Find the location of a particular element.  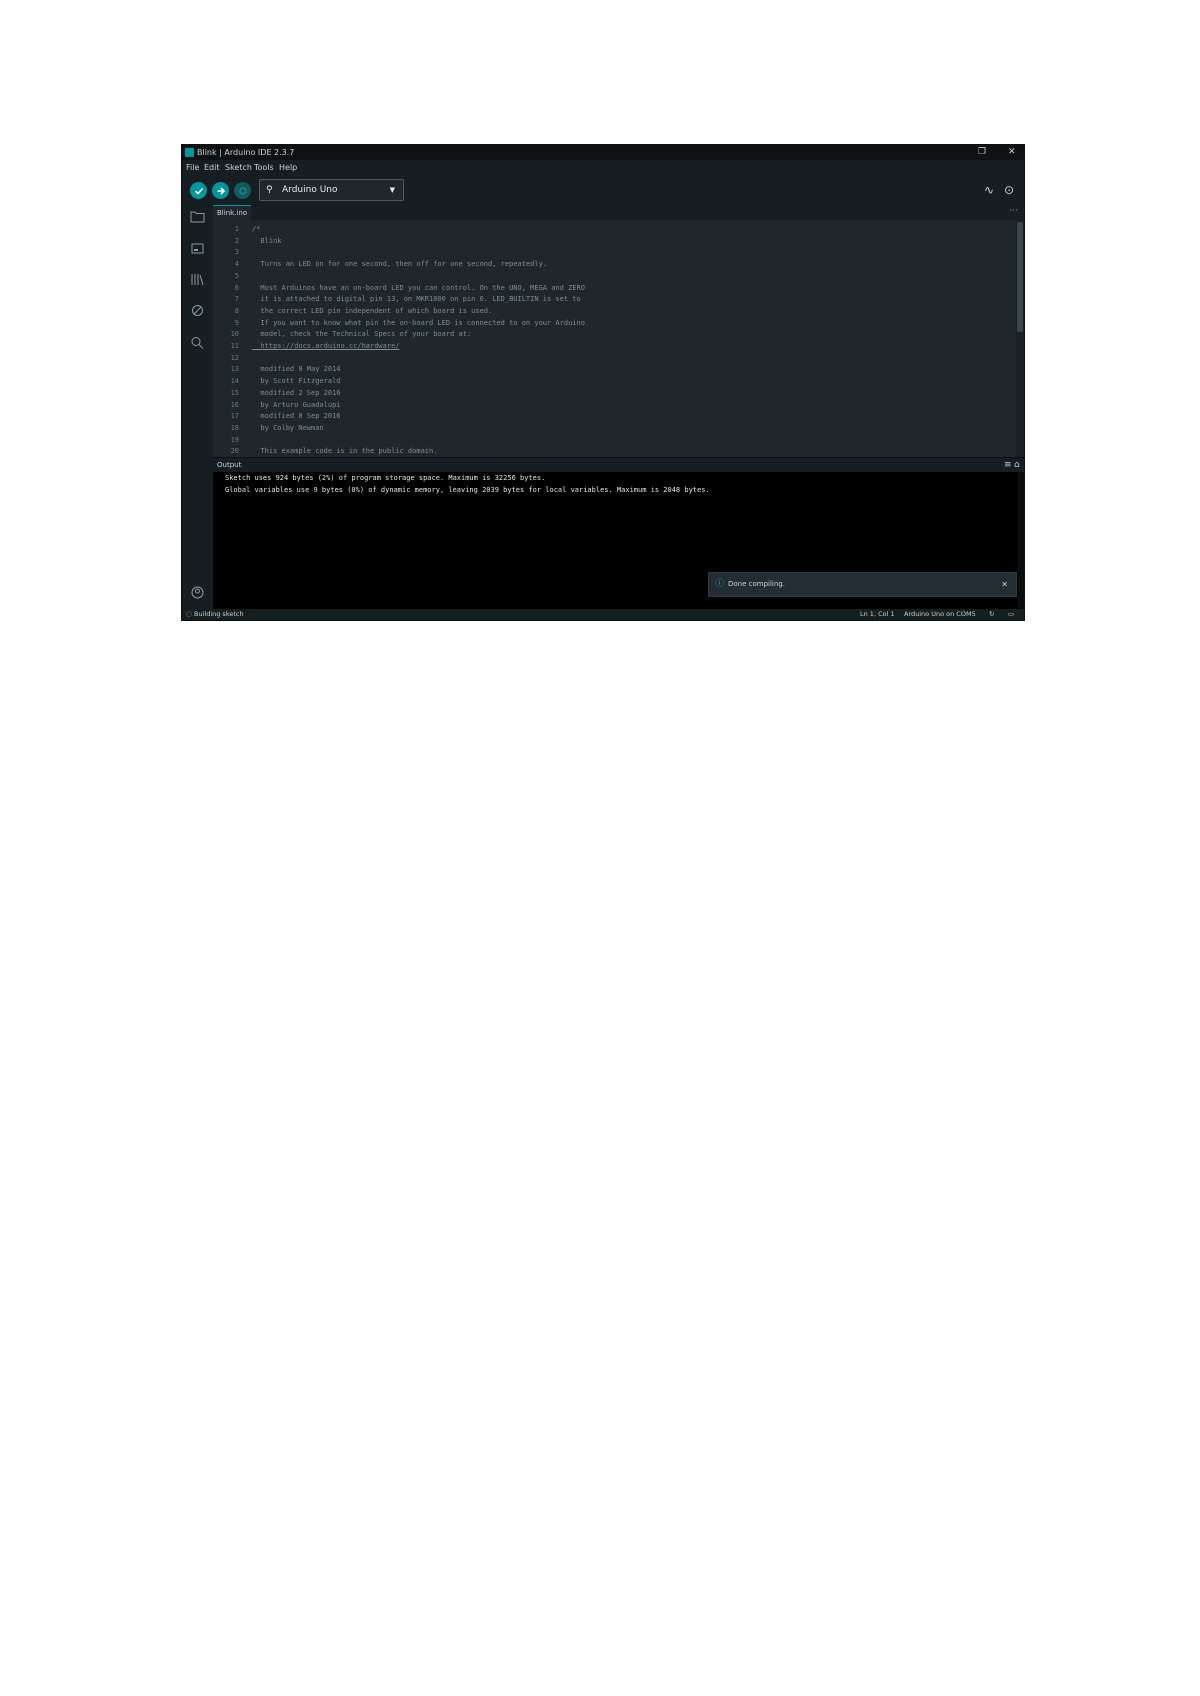

code-line: 2 Blink is located at coordinates (613, 241).